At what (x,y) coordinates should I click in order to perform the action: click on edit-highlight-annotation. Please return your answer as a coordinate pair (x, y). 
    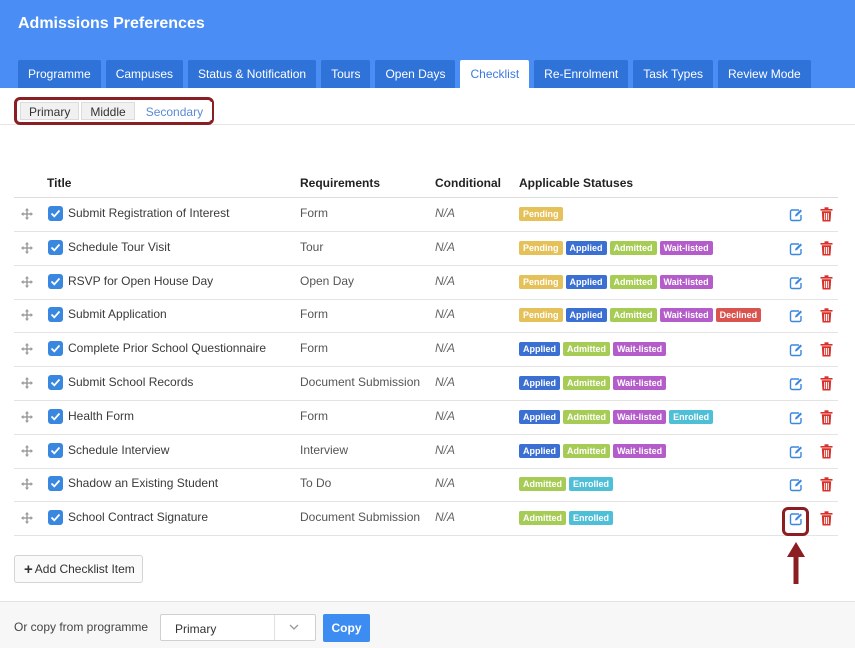
    Looking at the image, I should click on (795, 521).